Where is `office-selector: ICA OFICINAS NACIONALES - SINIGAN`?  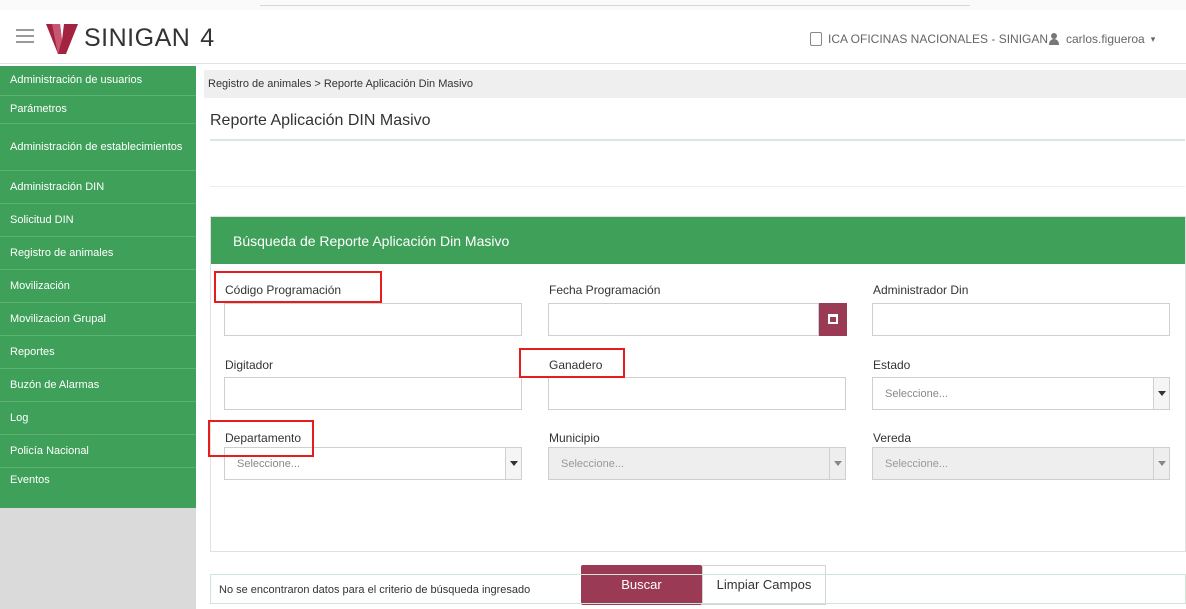
office-selector: ICA OFICINAS NACIONALES - SINIGAN is located at coordinates (929, 39).